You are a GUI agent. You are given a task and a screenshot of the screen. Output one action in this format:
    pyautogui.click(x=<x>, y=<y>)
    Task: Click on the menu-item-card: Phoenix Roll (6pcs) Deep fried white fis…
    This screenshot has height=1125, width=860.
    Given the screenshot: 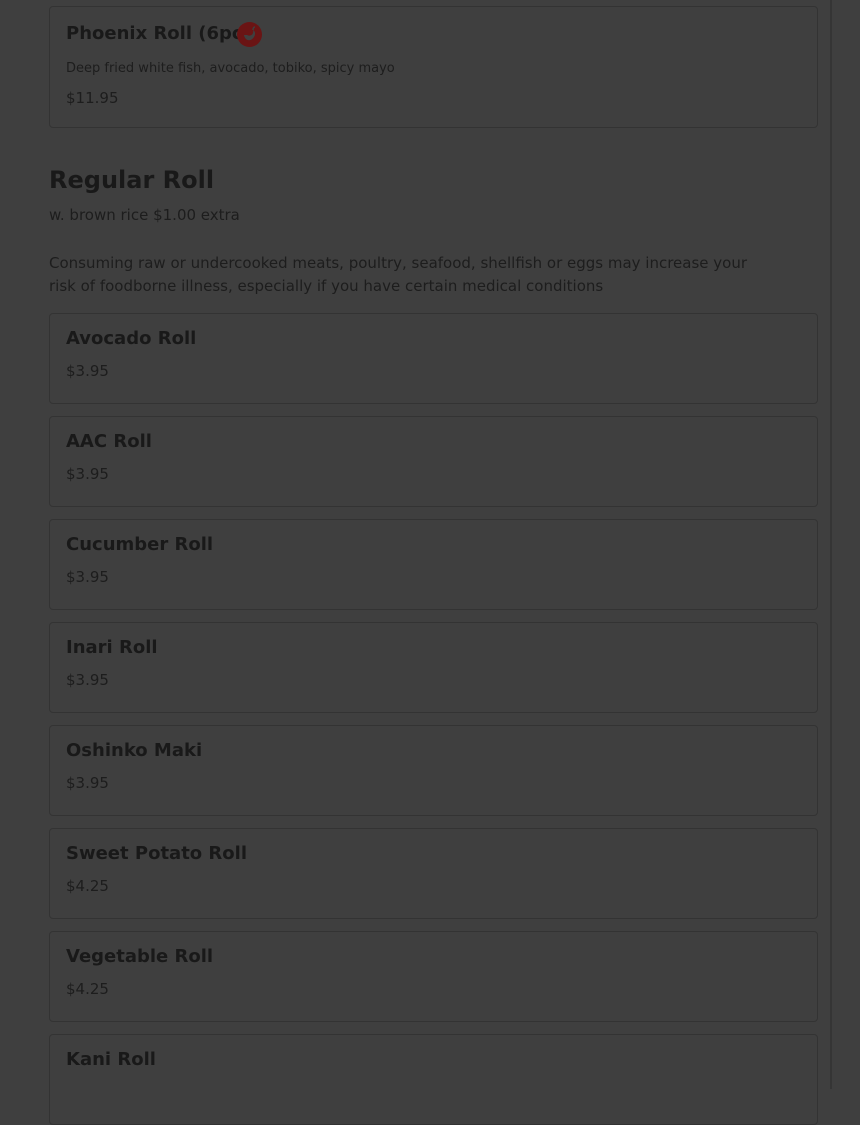 What is the action you would take?
    pyautogui.click(x=433, y=67)
    